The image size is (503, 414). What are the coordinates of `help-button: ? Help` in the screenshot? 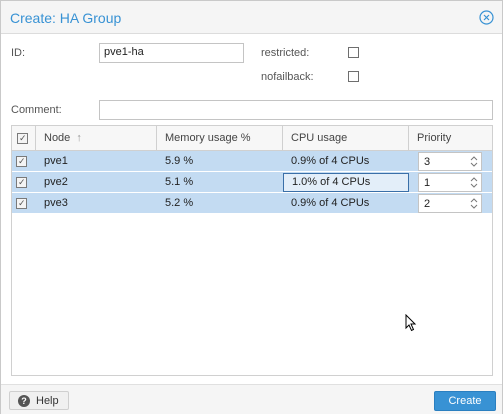 It's located at (39, 400).